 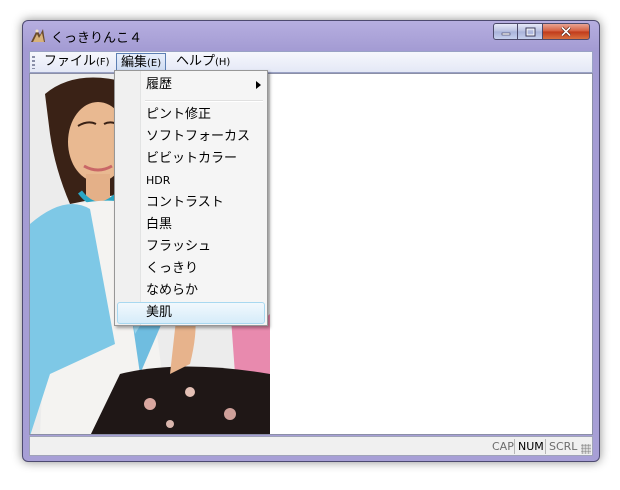 What do you see at coordinates (196, 61) in the screenshot?
I see `menu-help-label: ヘルプ` at bounding box center [196, 61].